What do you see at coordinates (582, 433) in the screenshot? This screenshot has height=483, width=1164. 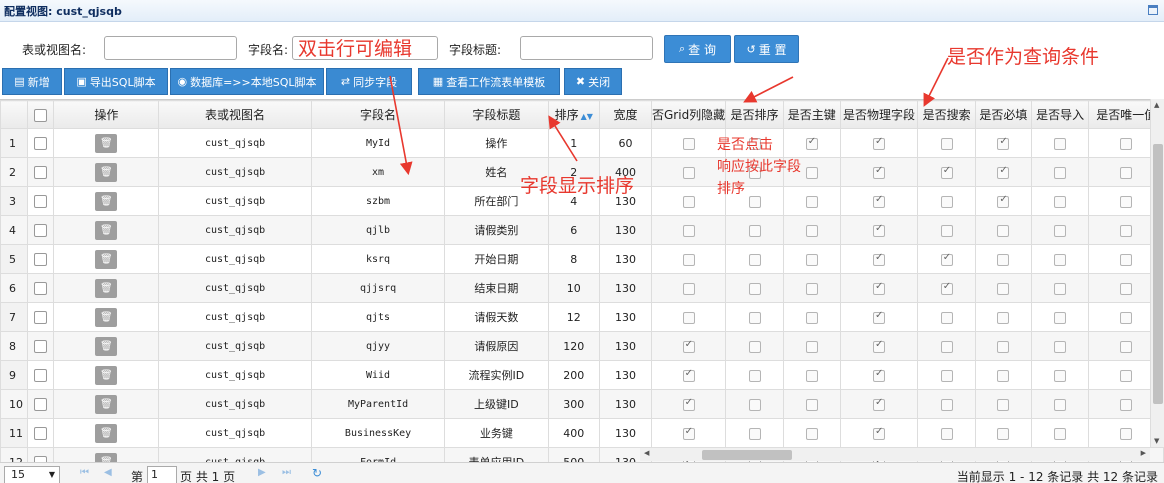 I see `table-row: 11 🗑 cust_qjsqb BusinessKey 业务键 400 130` at bounding box center [582, 433].